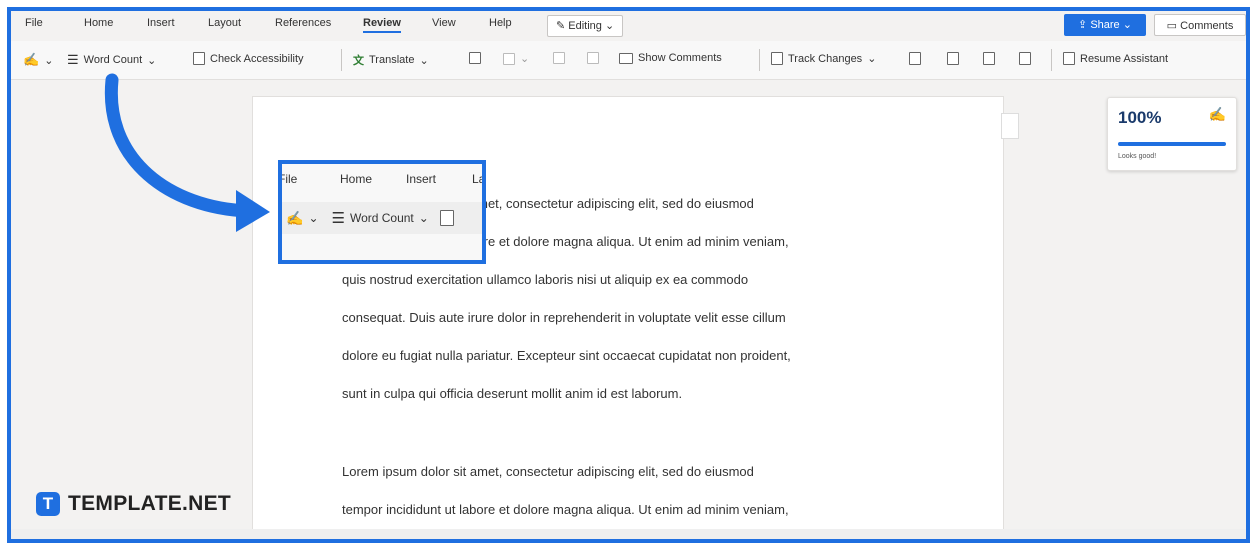 Image resolution: width=1257 pixels, height=550 pixels. I want to click on next-change-icon, so click(1025, 58).